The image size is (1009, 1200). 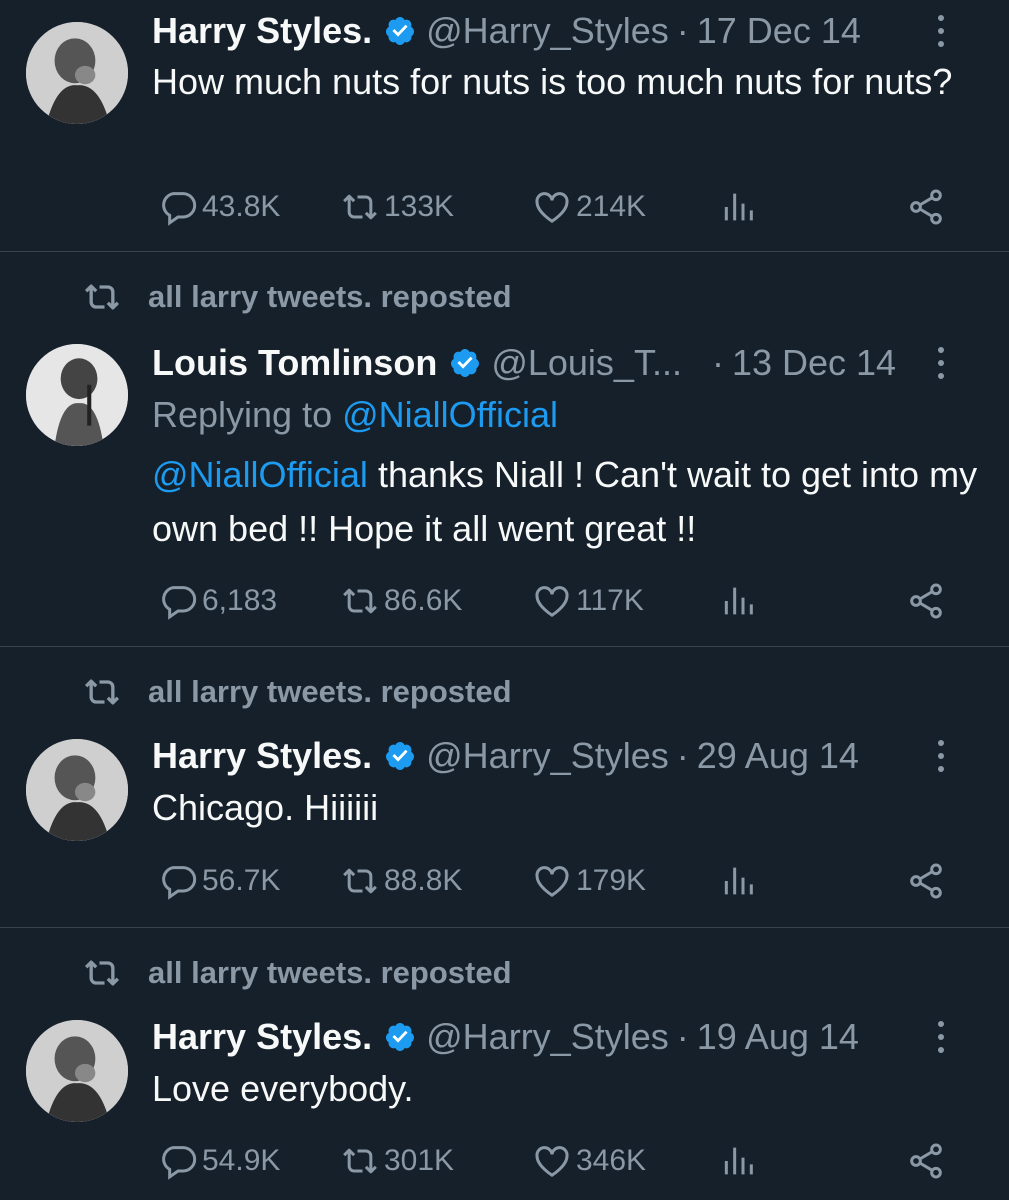 I want to click on replying-to: Replying to @NiallOfficial, so click(x=355, y=415).